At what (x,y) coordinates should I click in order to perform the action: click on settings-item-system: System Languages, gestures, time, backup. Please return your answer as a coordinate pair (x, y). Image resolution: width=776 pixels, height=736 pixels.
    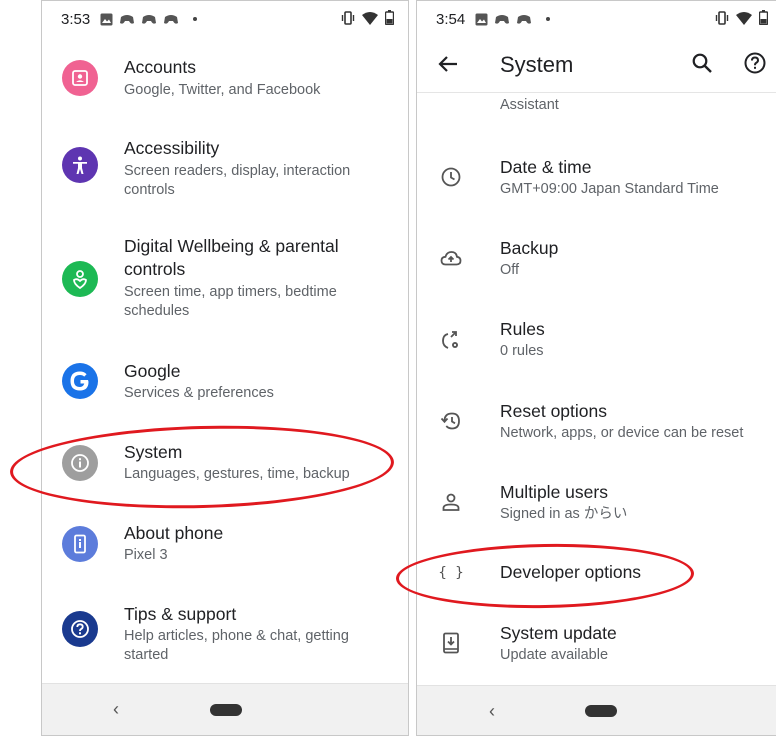
    Looking at the image, I should click on (225, 465).